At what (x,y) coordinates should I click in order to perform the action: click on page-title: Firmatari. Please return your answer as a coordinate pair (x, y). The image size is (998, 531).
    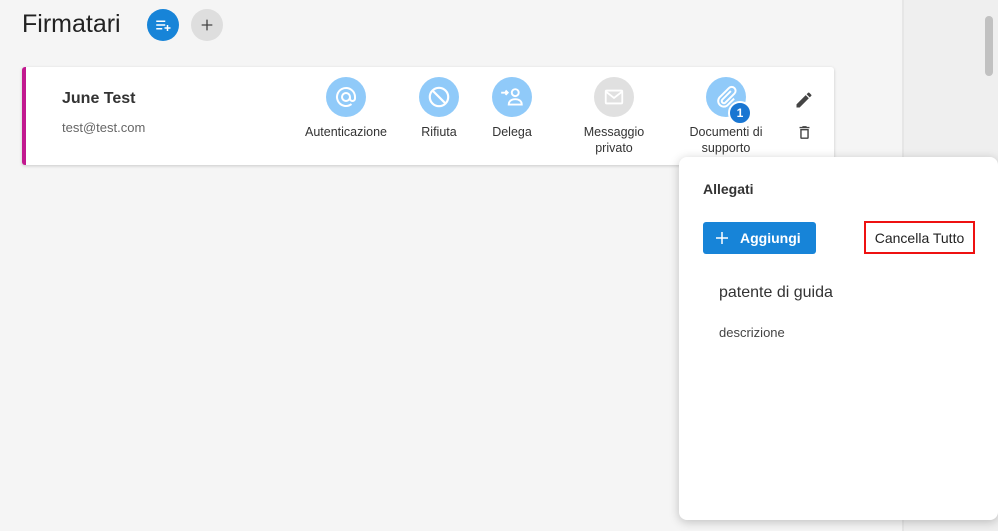
    Looking at the image, I should click on (71, 24).